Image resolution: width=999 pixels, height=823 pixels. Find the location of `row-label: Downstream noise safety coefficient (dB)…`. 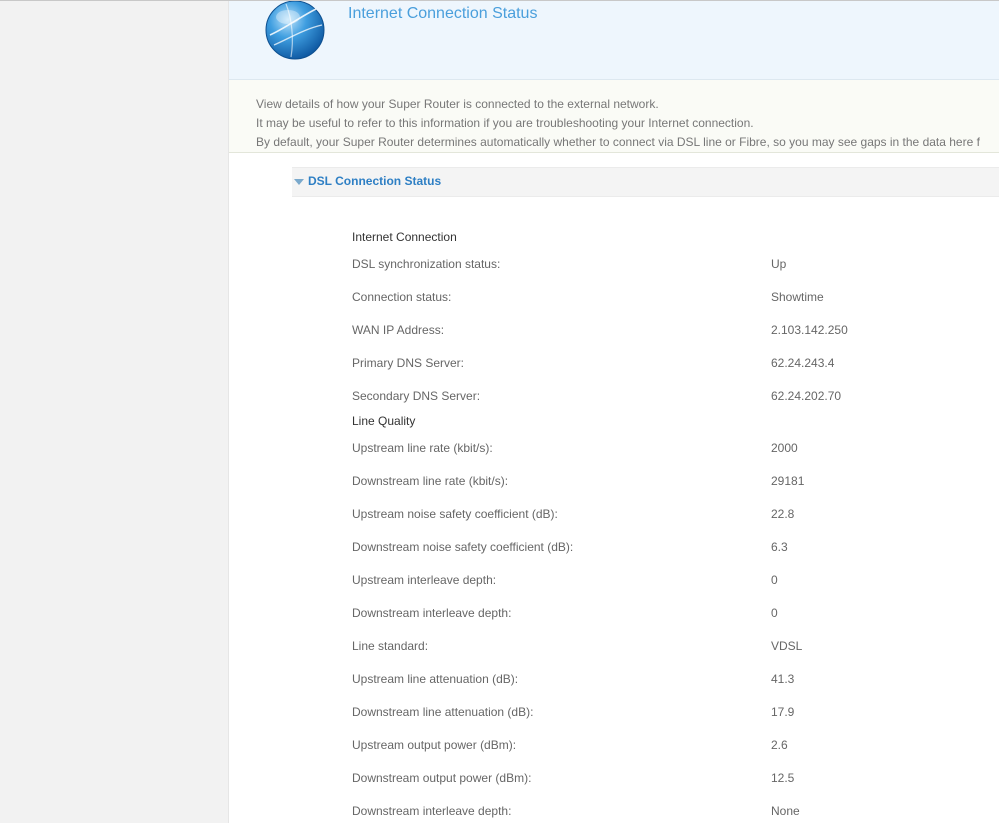

row-label: Downstream noise safety coefficient (dB)… is located at coordinates (463, 547).